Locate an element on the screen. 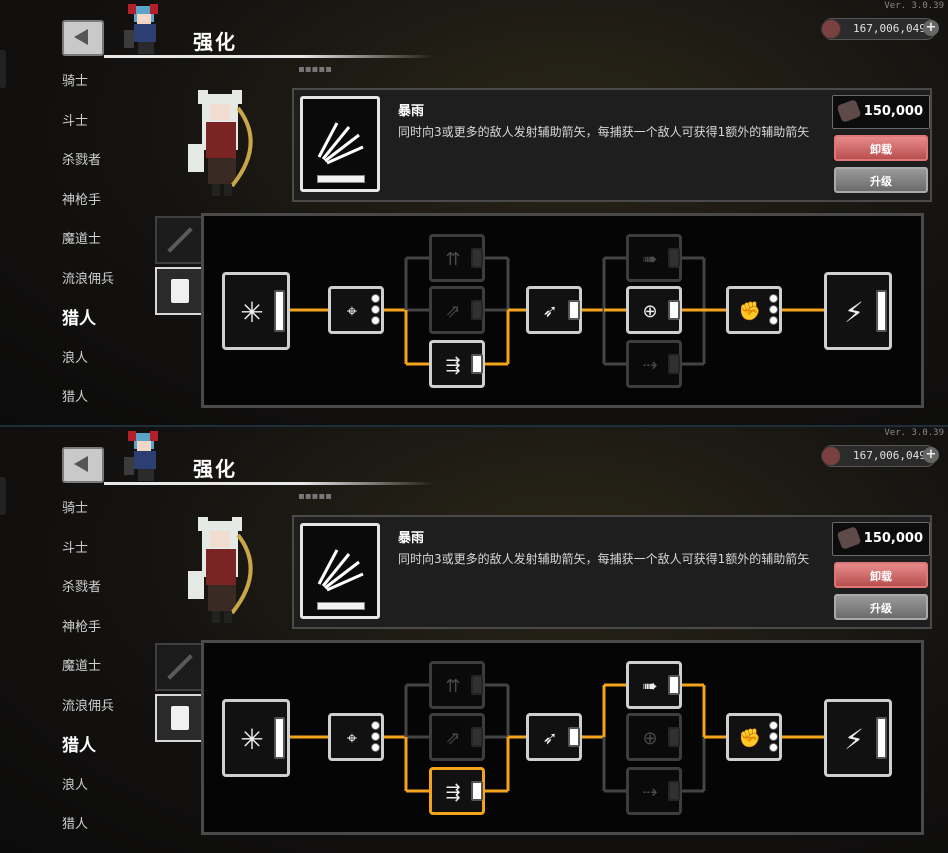  skill-name: 暴雨 is located at coordinates (411, 538).